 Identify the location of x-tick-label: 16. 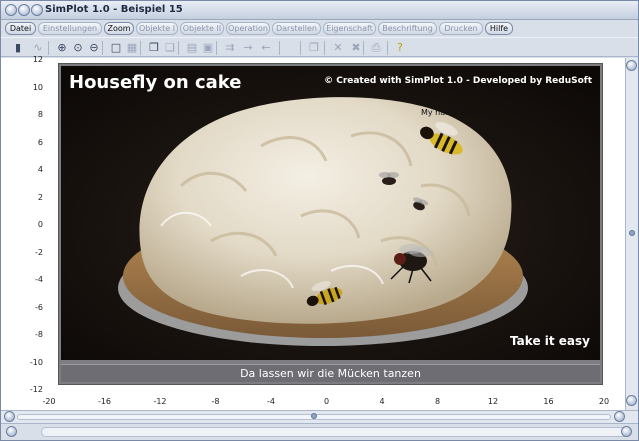
(548, 401).